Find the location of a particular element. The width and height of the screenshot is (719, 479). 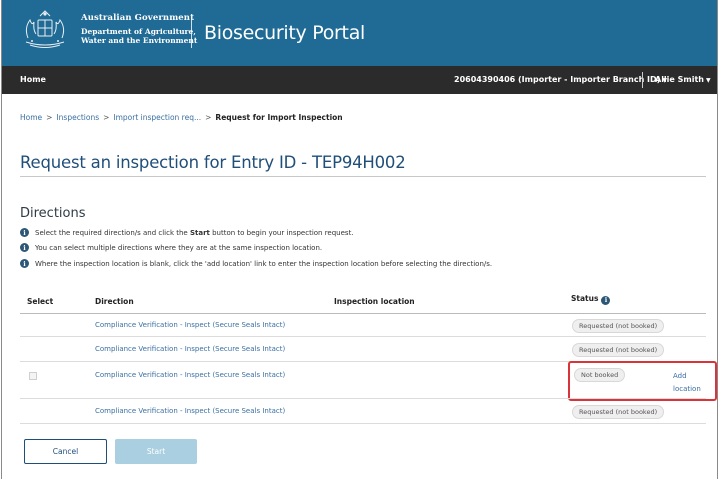

info-text-1-post: button to begin your inspection request. is located at coordinates (281, 232).